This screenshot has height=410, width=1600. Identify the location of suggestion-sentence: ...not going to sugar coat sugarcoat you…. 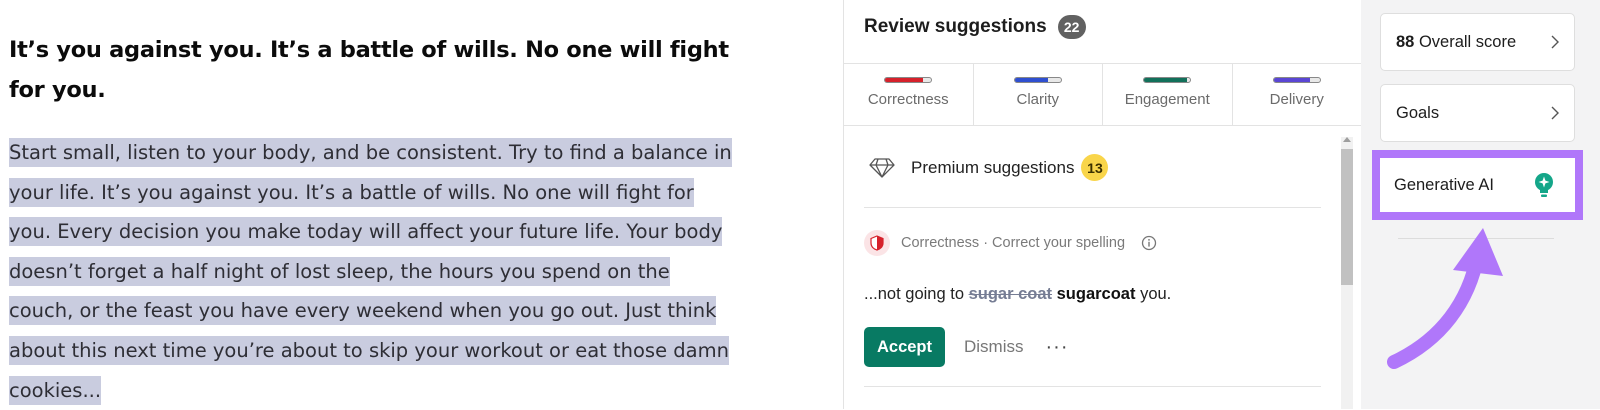
(1017, 294).